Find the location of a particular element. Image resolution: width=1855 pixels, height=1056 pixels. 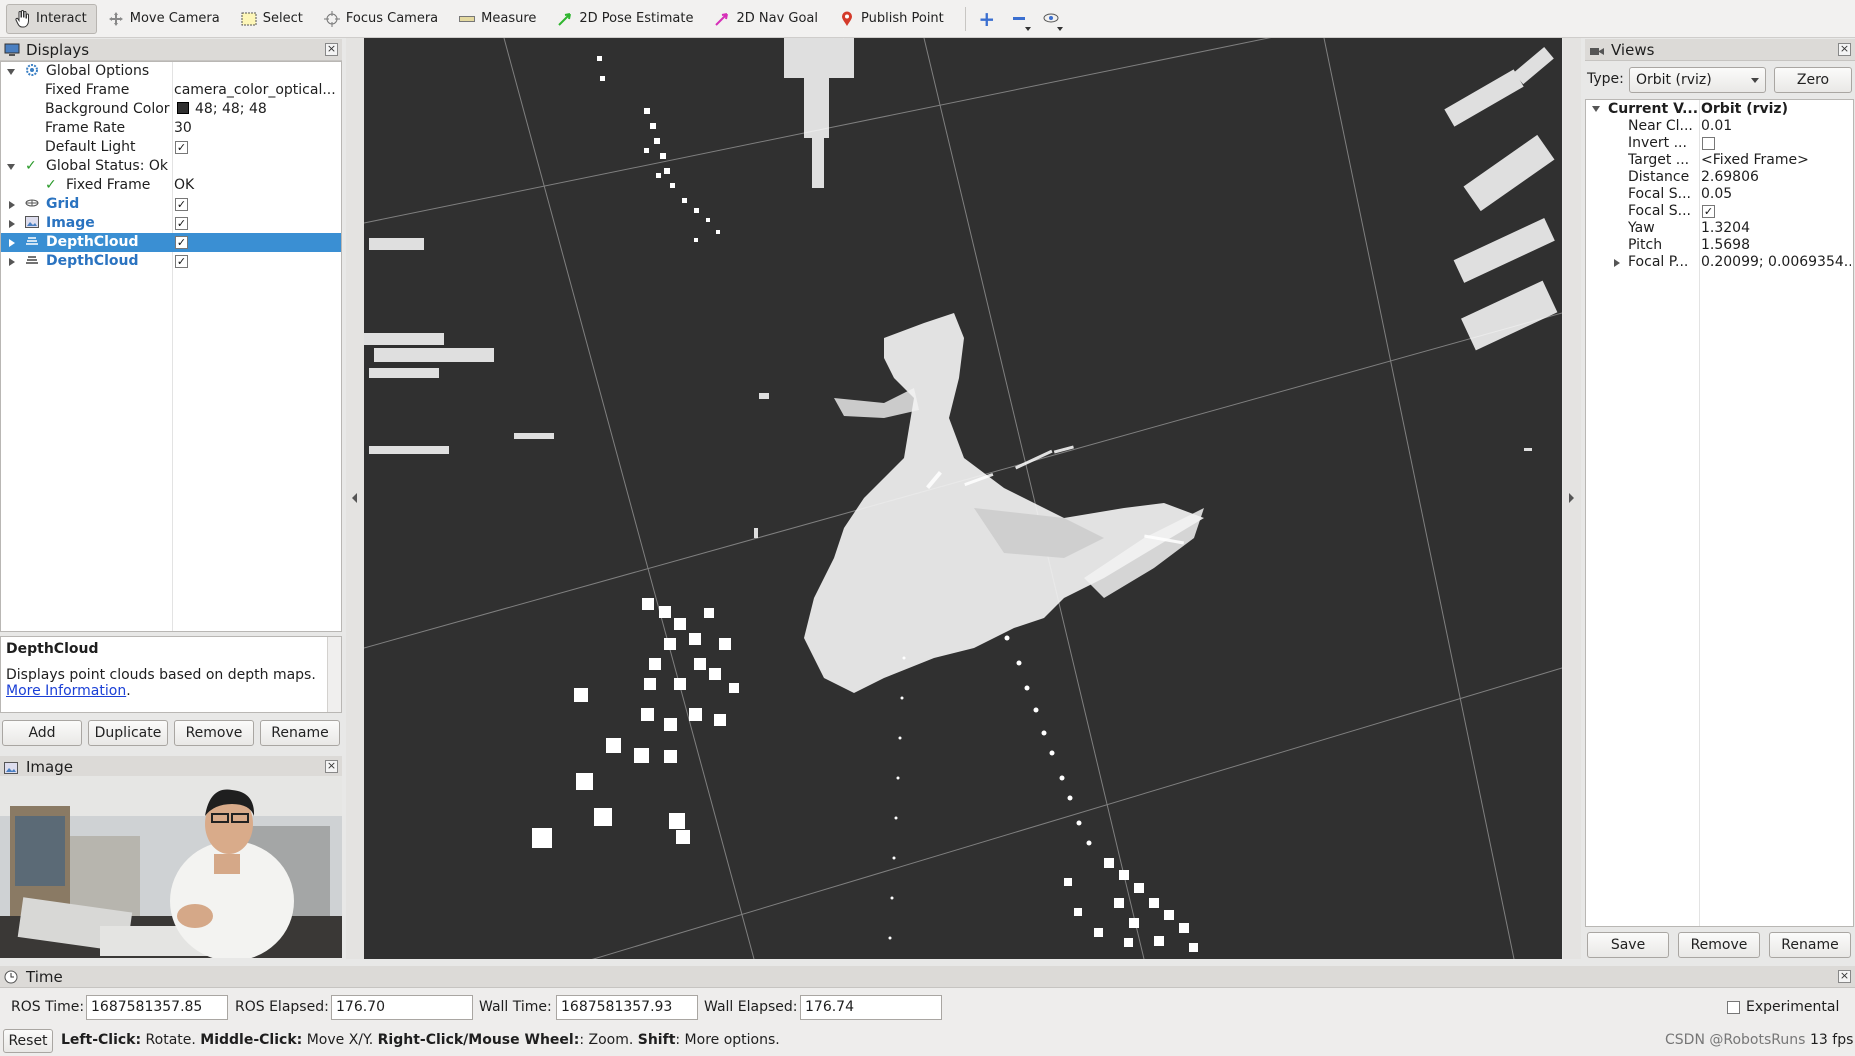

zero-button: Zero is located at coordinates (1813, 80).